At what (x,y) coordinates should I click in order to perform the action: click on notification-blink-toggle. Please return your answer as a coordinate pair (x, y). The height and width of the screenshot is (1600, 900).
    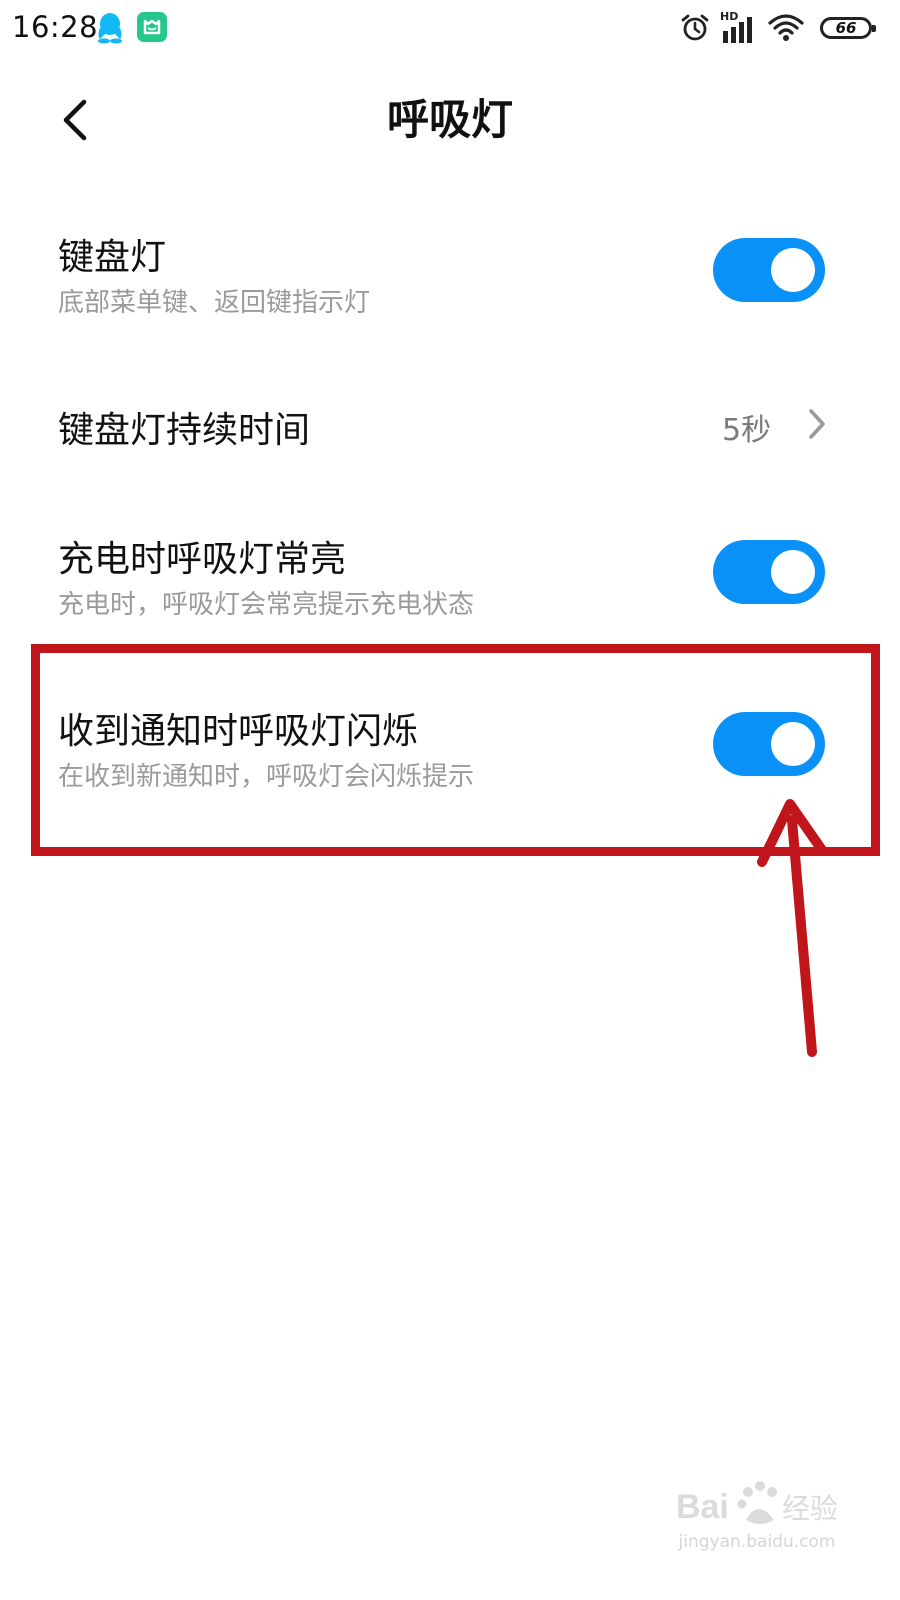
    Looking at the image, I should click on (769, 744).